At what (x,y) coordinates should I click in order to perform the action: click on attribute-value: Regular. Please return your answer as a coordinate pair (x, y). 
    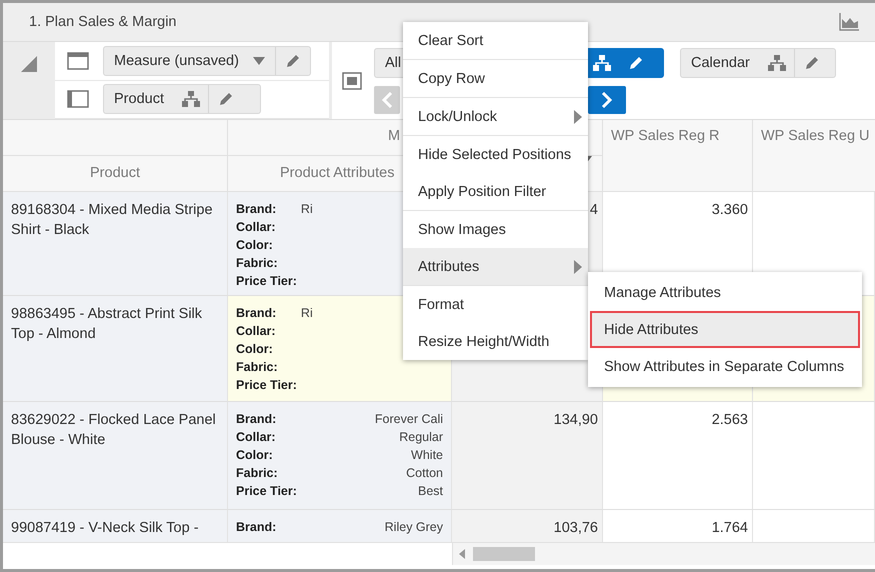
    Looking at the image, I should click on (421, 437).